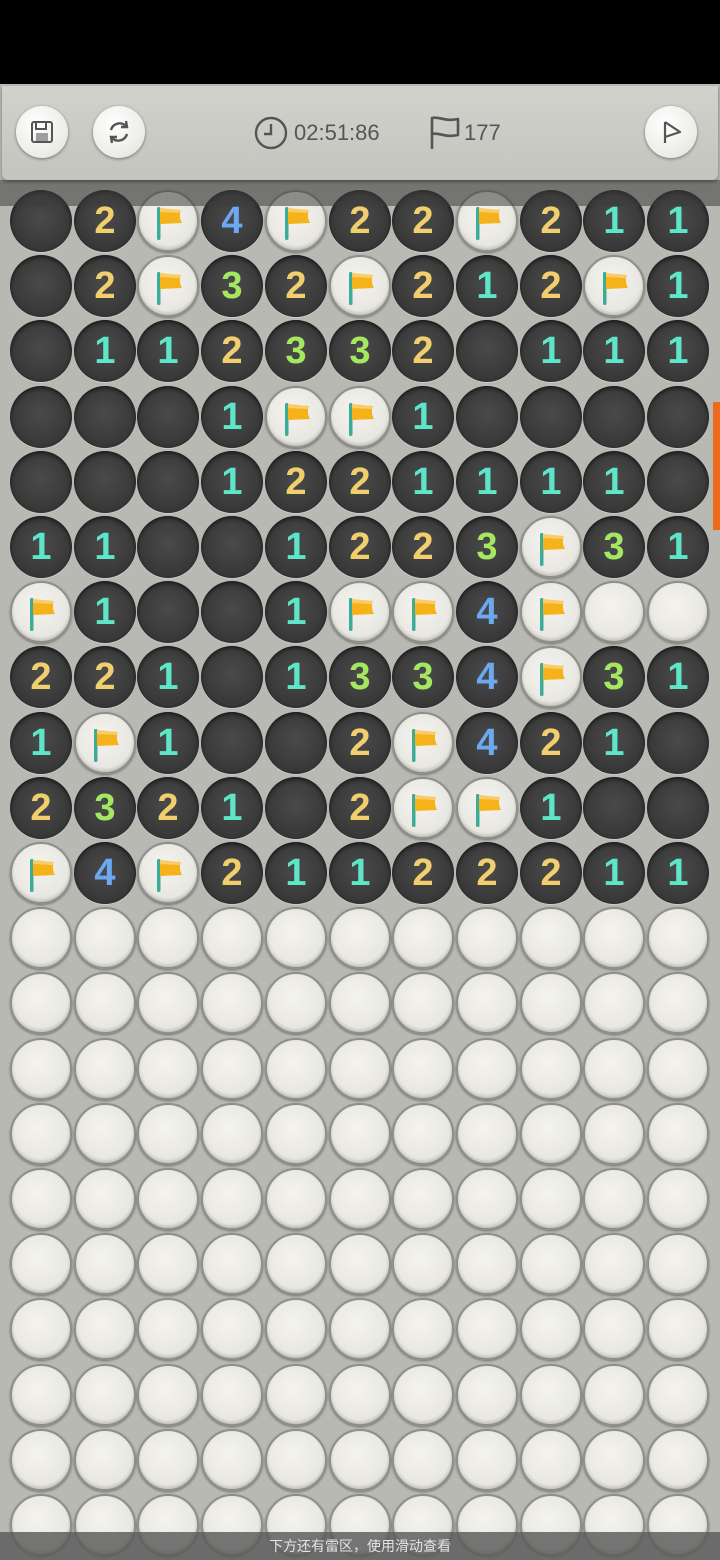 This screenshot has height=1560, width=720. Describe the element at coordinates (716, 466) in the screenshot. I see `scroll-indicator` at that location.